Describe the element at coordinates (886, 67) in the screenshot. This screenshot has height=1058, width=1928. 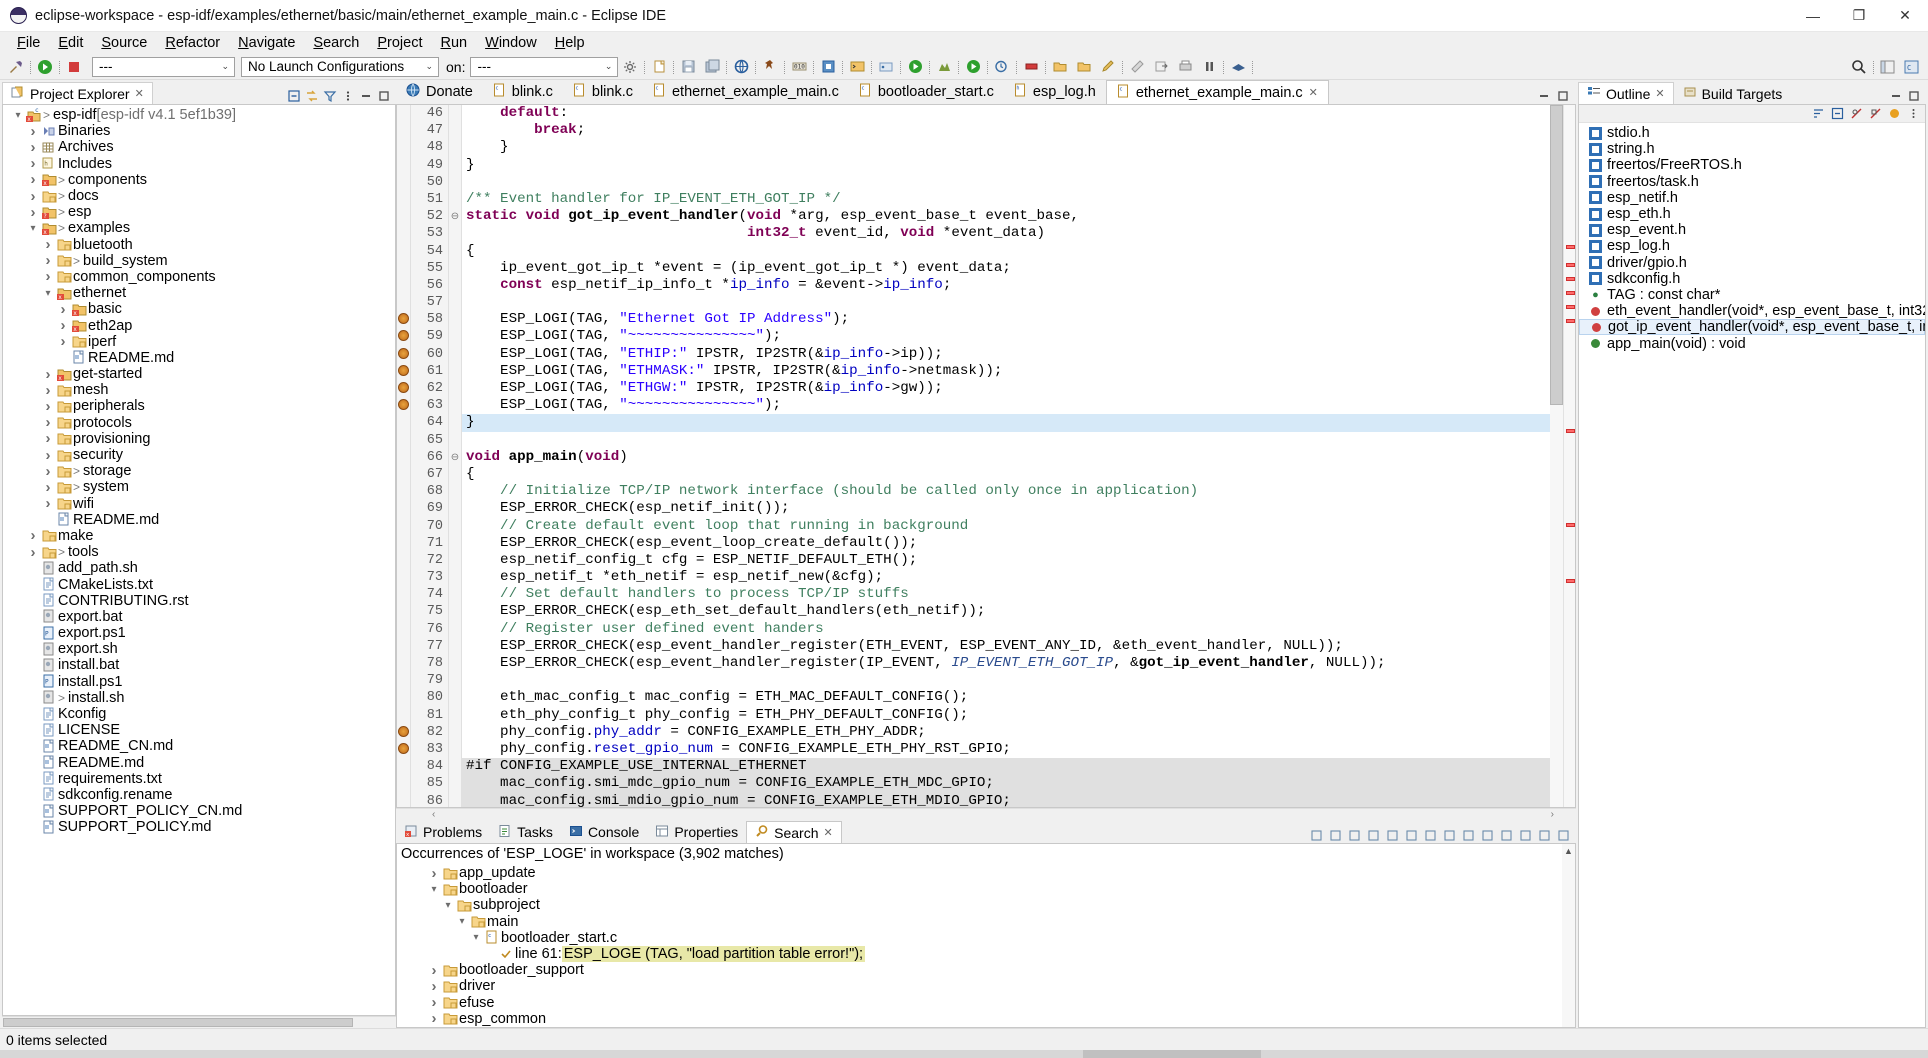
I see `cdt-build-icon` at that location.